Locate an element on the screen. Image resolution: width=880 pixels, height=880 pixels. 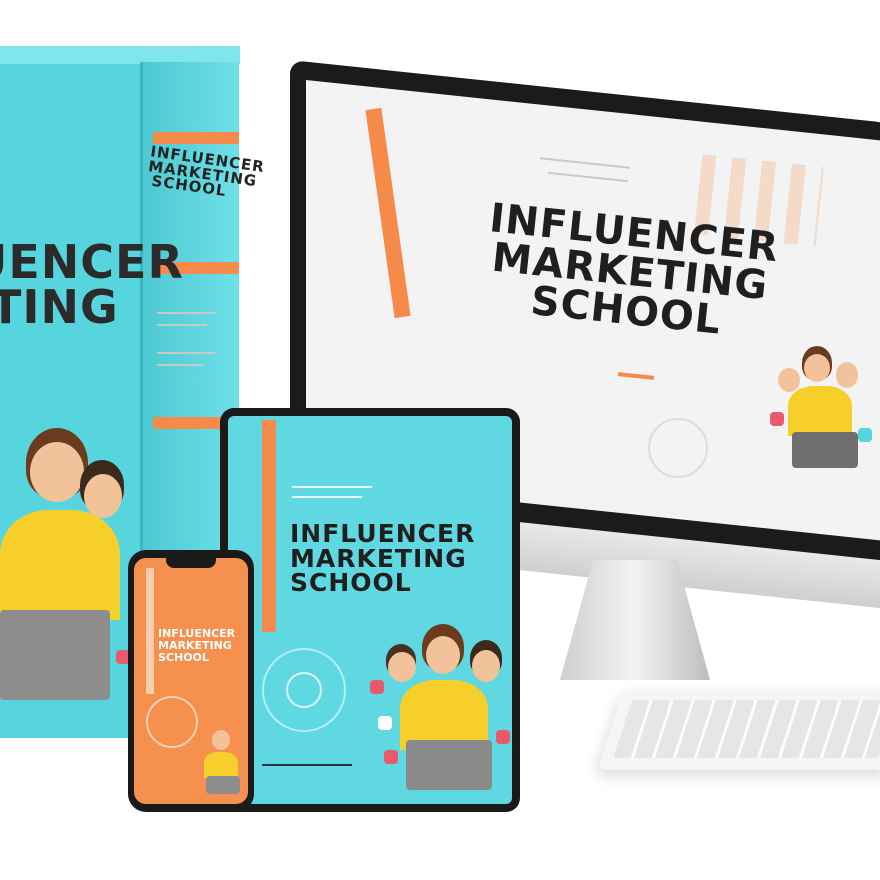
phone-title-line3: SCHOOL is located at coordinates (183, 658).